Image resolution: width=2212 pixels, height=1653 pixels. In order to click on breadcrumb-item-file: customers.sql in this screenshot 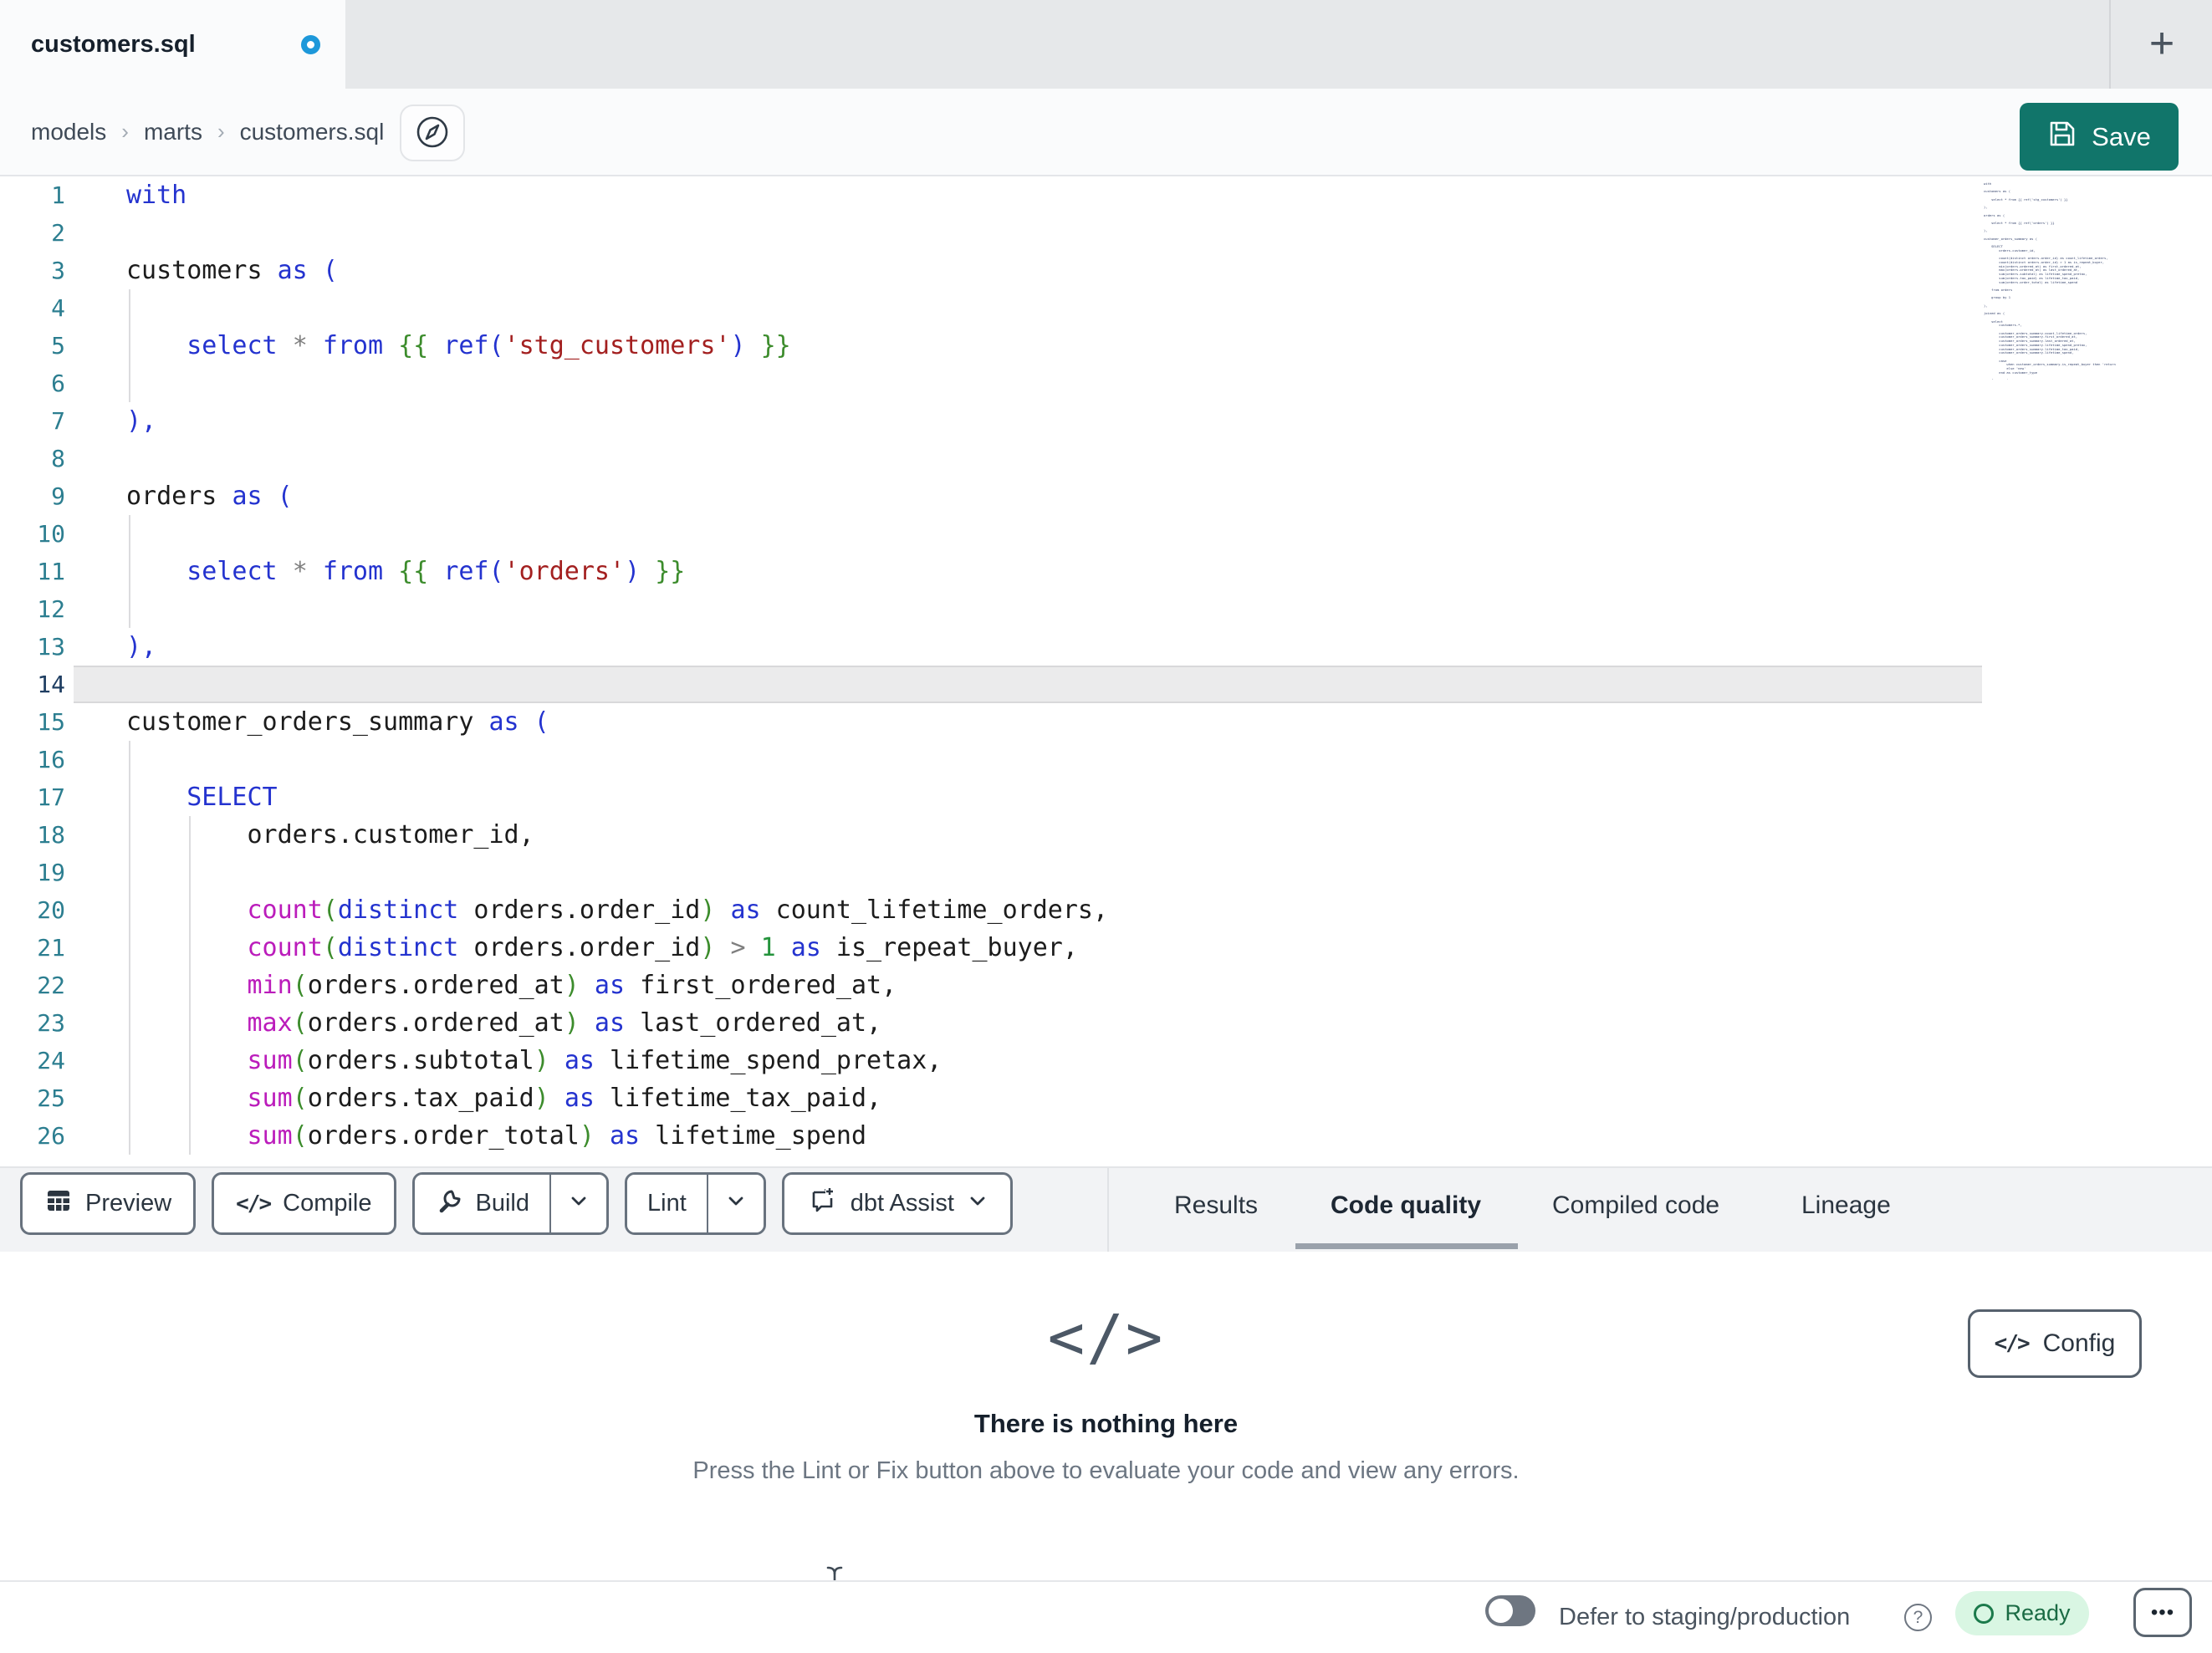, I will do `click(312, 131)`.